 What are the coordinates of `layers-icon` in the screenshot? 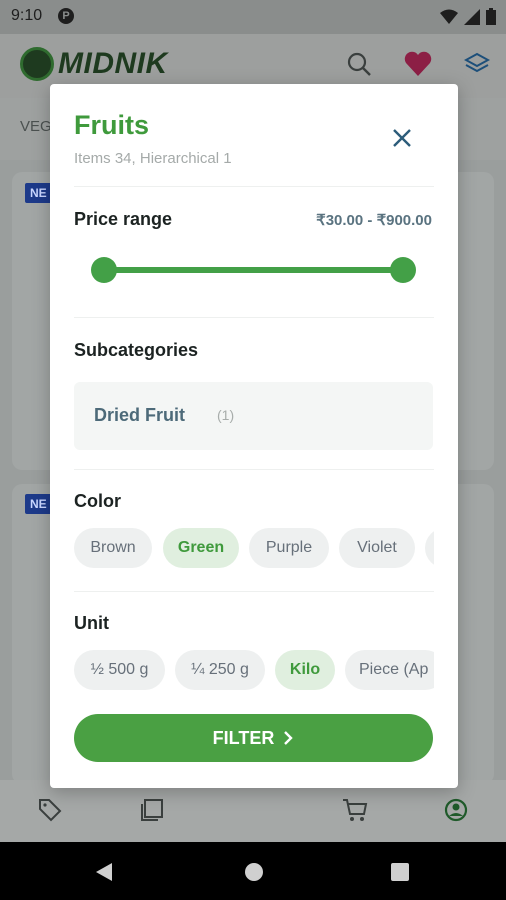 It's located at (477, 64).